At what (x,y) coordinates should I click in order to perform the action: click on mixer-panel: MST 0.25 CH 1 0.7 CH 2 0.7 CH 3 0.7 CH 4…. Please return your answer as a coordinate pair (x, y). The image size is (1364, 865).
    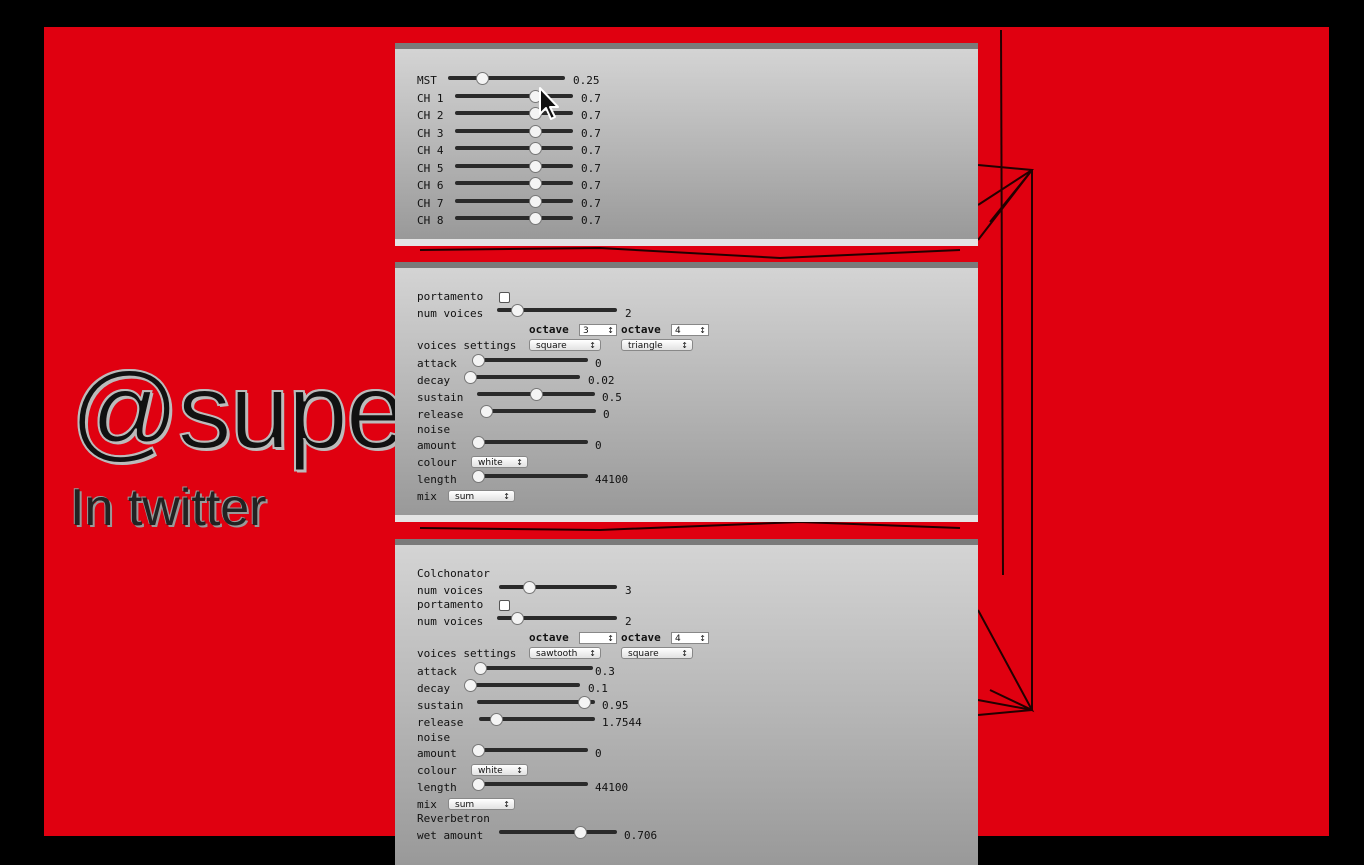
    Looking at the image, I should click on (686, 144).